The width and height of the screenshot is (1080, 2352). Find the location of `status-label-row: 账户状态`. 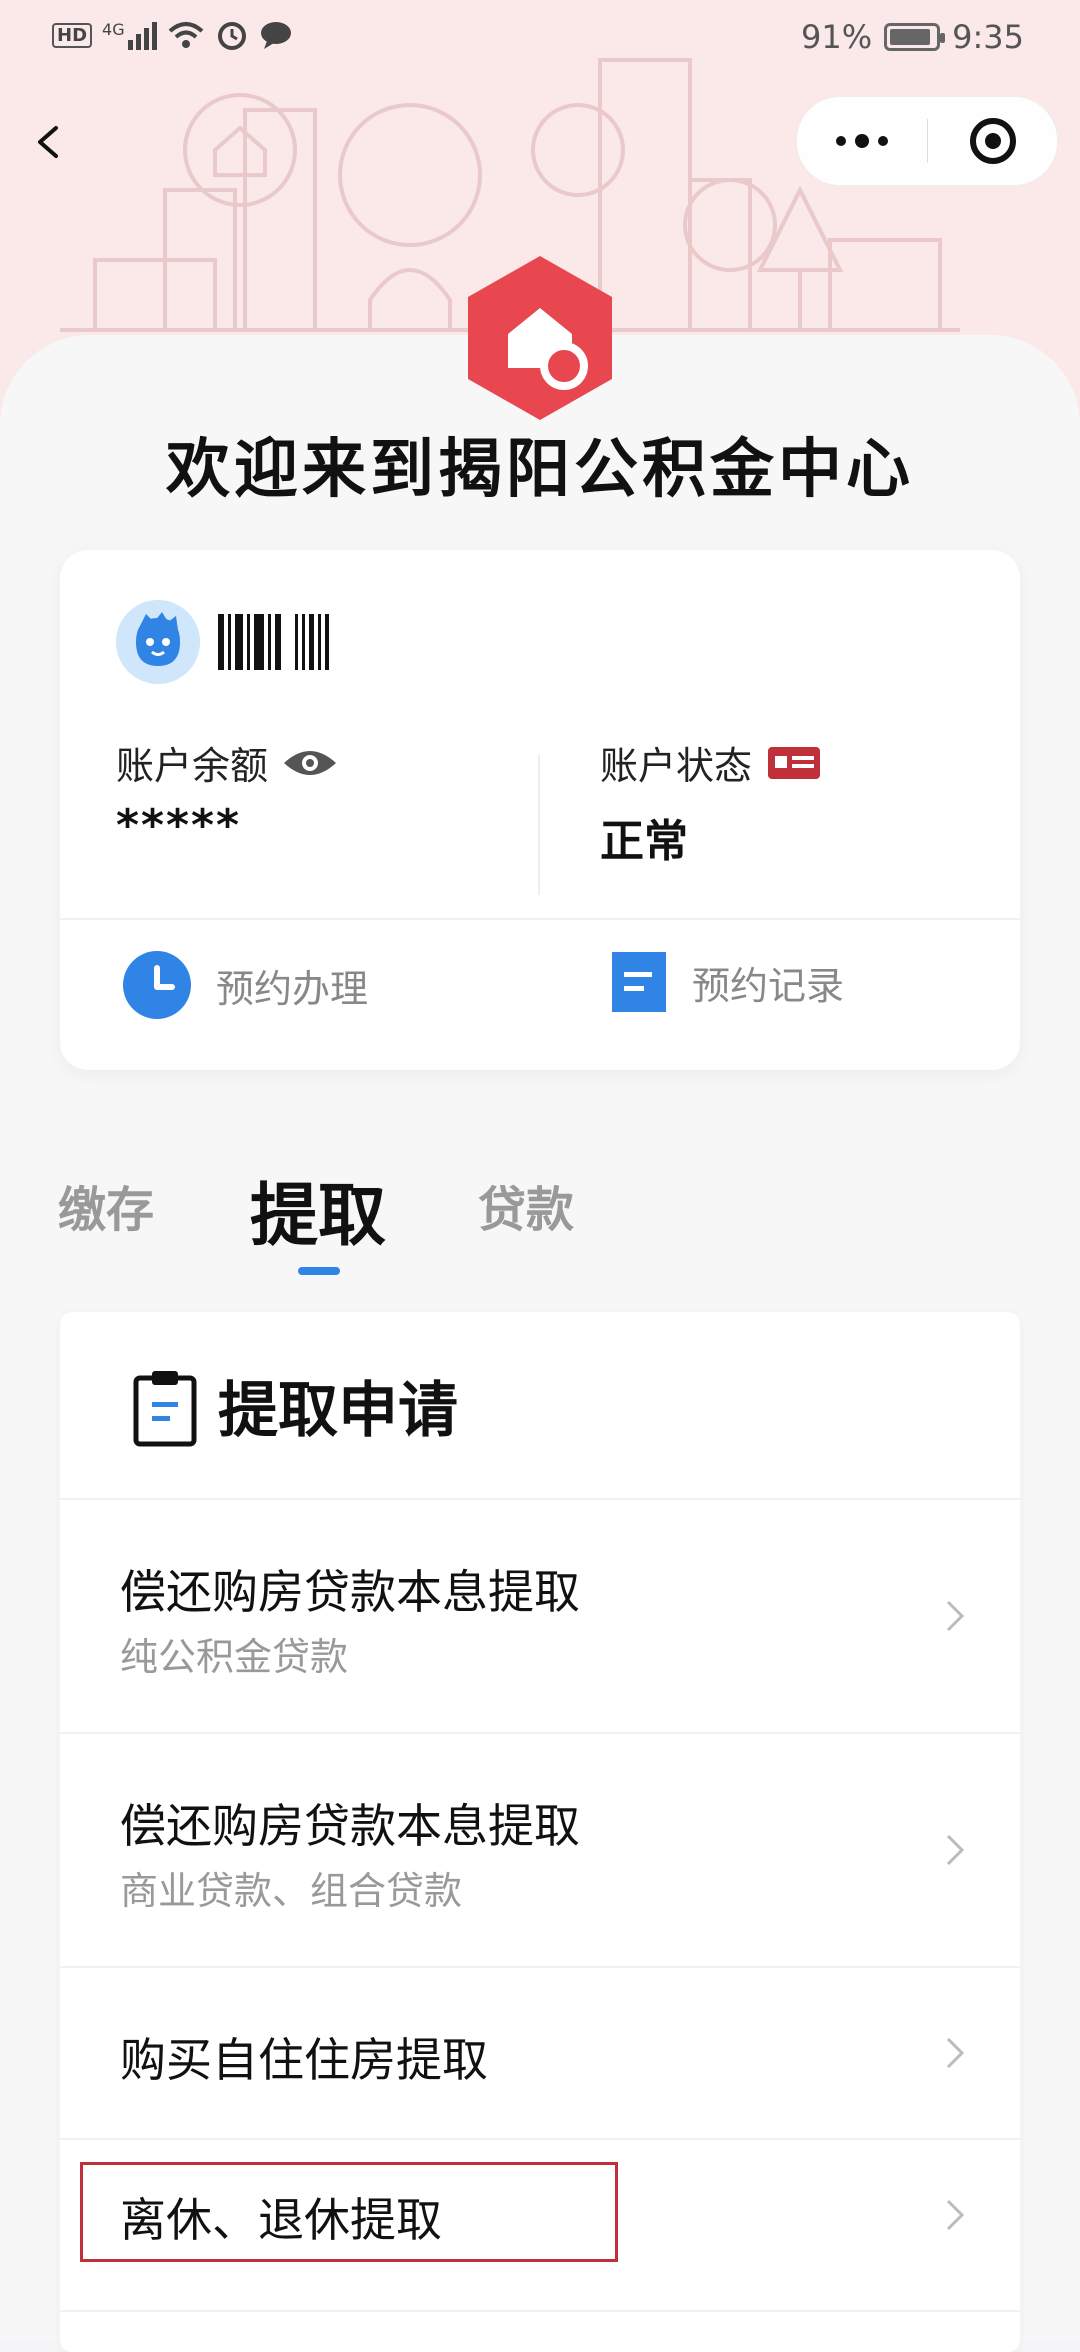

status-label-row: 账户状态 is located at coordinates (711, 762).